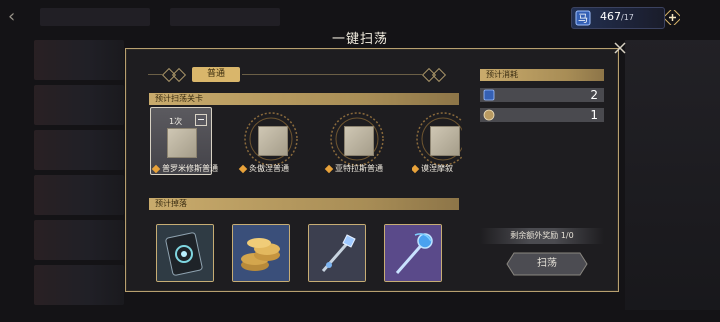 The height and width of the screenshot is (322, 720). What do you see at coordinates (216, 74) in the screenshot?
I see `tab-normal: 普通` at bounding box center [216, 74].